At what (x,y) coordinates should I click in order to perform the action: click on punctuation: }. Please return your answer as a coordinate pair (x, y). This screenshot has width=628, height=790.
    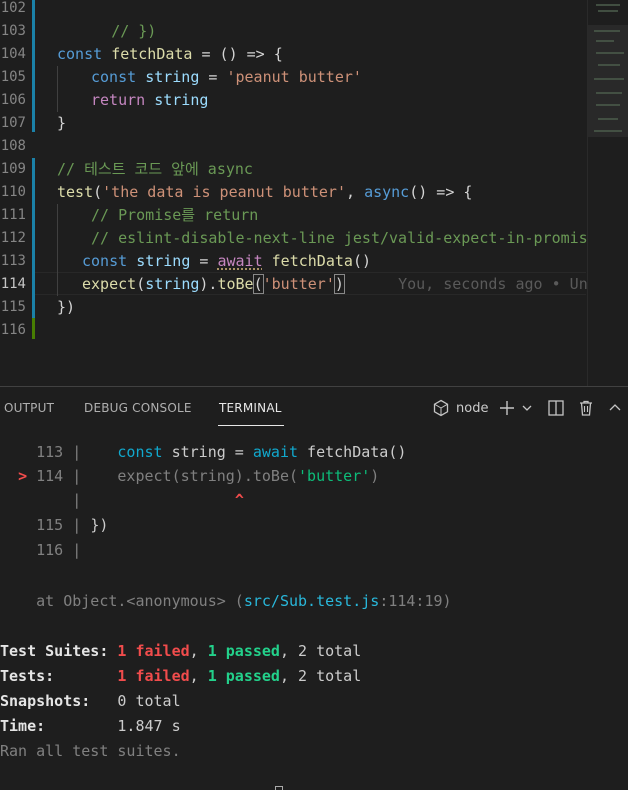
    Looking at the image, I should click on (62, 123).